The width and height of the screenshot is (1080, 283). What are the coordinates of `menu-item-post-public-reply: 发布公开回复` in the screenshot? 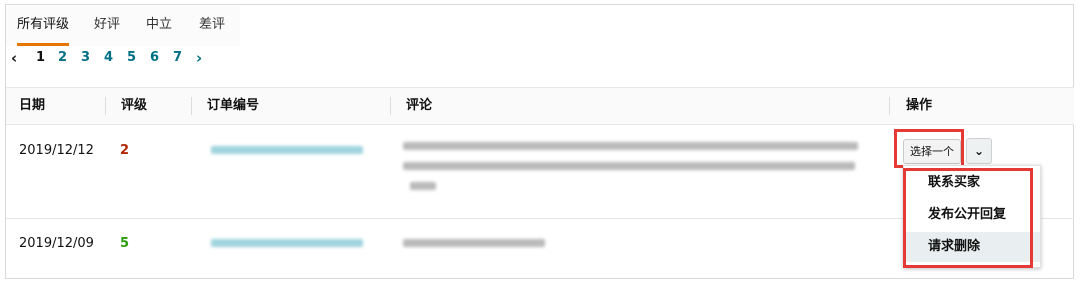 It's located at (972, 215).